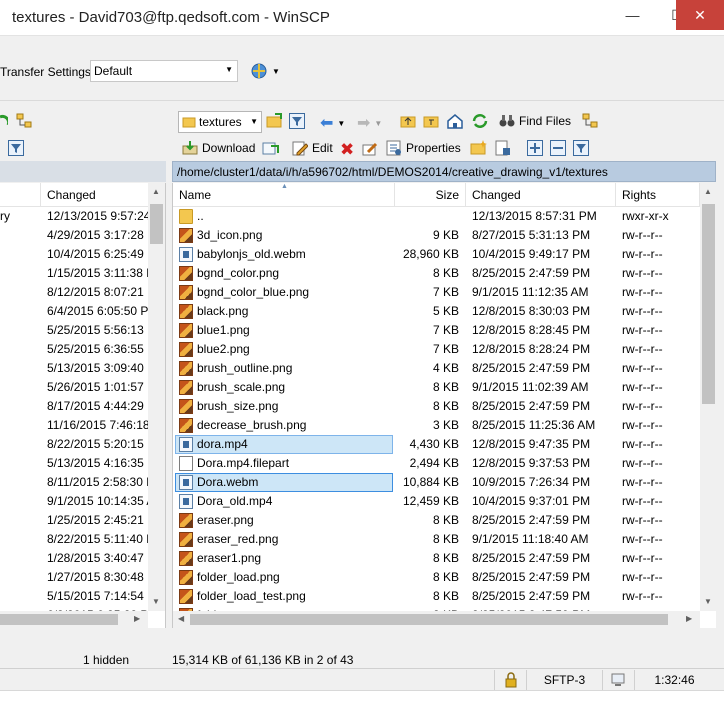  What do you see at coordinates (531, 406) in the screenshot?
I see `remote-file-changed: 8/25/2015 2:47:59 PM` at bounding box center [531, 406].